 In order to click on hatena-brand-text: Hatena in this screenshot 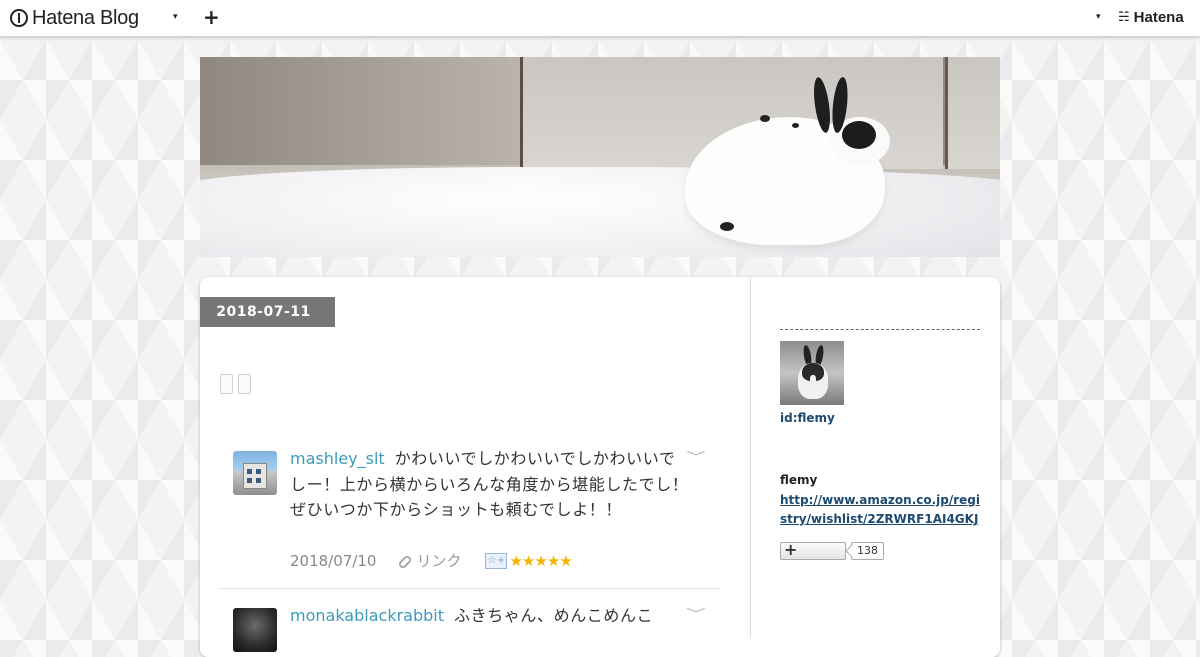, I will do `click(1158, 17)`.